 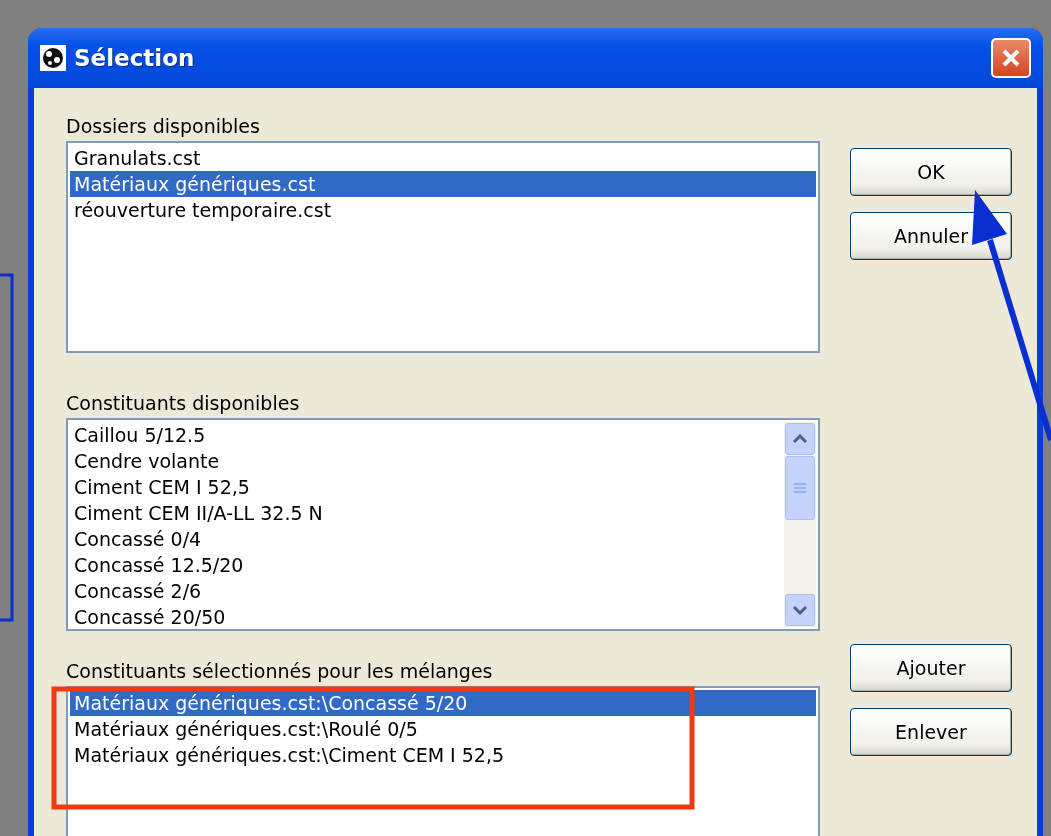 I want to click on list-item: Concassé 20/50, so click(x=427, y=617).